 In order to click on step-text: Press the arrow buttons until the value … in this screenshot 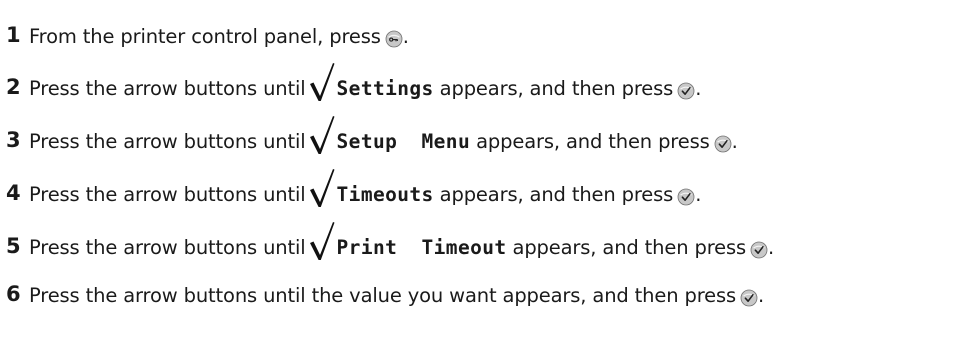, I will do `click(383, 295)`.